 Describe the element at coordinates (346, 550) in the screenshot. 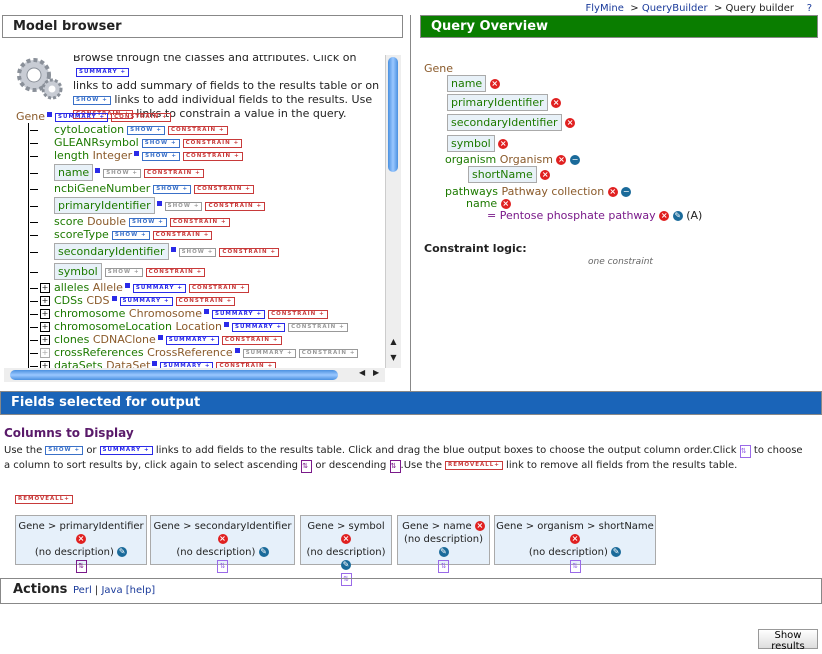

I see `output-column-box: Gene > symbol × (no description) ✎ ⇅` at that location.